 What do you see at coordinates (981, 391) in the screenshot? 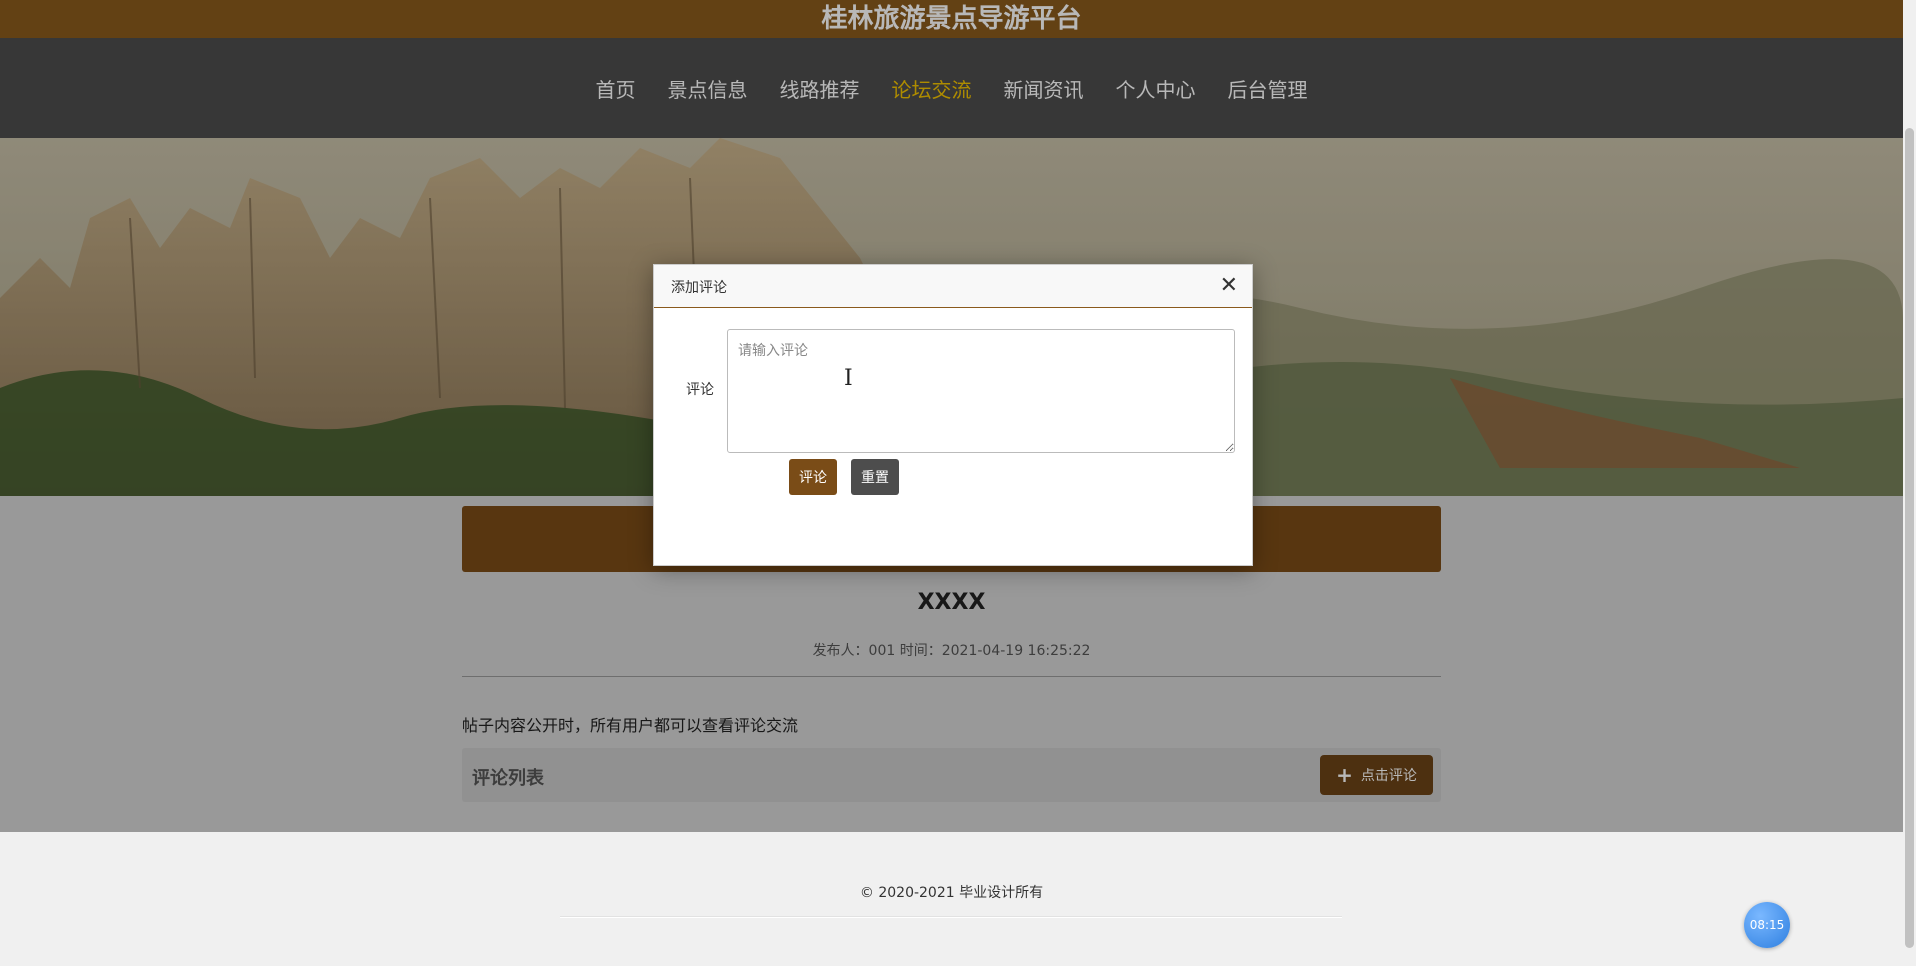
I see `comment-input` at bounding box center [981, 391].